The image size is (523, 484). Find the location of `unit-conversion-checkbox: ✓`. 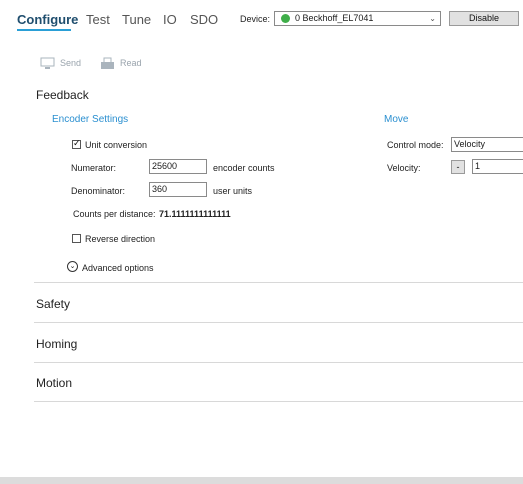

unit-conversion-checkbox: ✓ is located at coordinates (76, 143).